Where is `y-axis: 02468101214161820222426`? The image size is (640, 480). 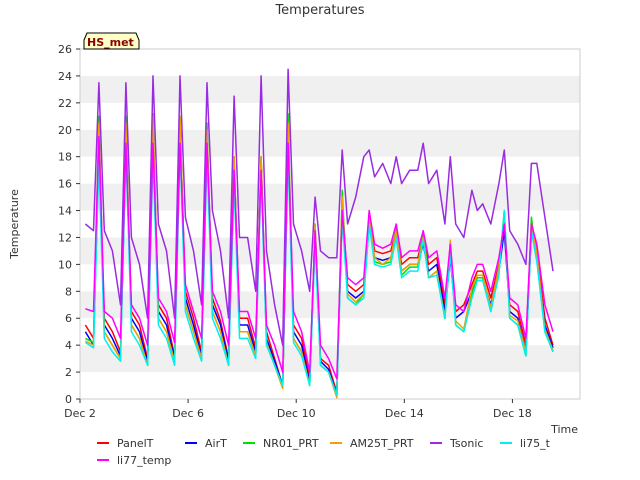 y-axis: 02468101214161820222426 is located at coordinates (69, 224).